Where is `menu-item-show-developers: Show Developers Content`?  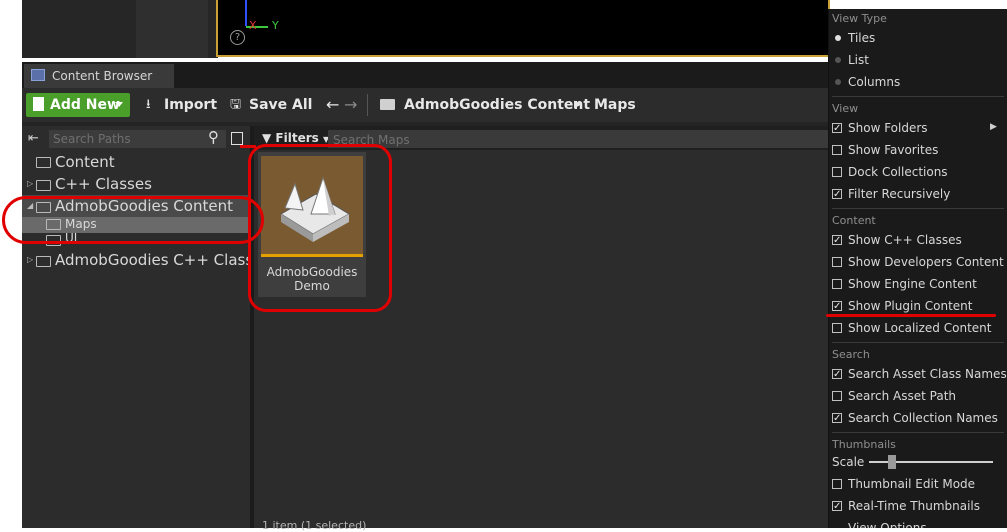
menu-item-show-developers: Show Developers Content is located at coordinates (926, 262).